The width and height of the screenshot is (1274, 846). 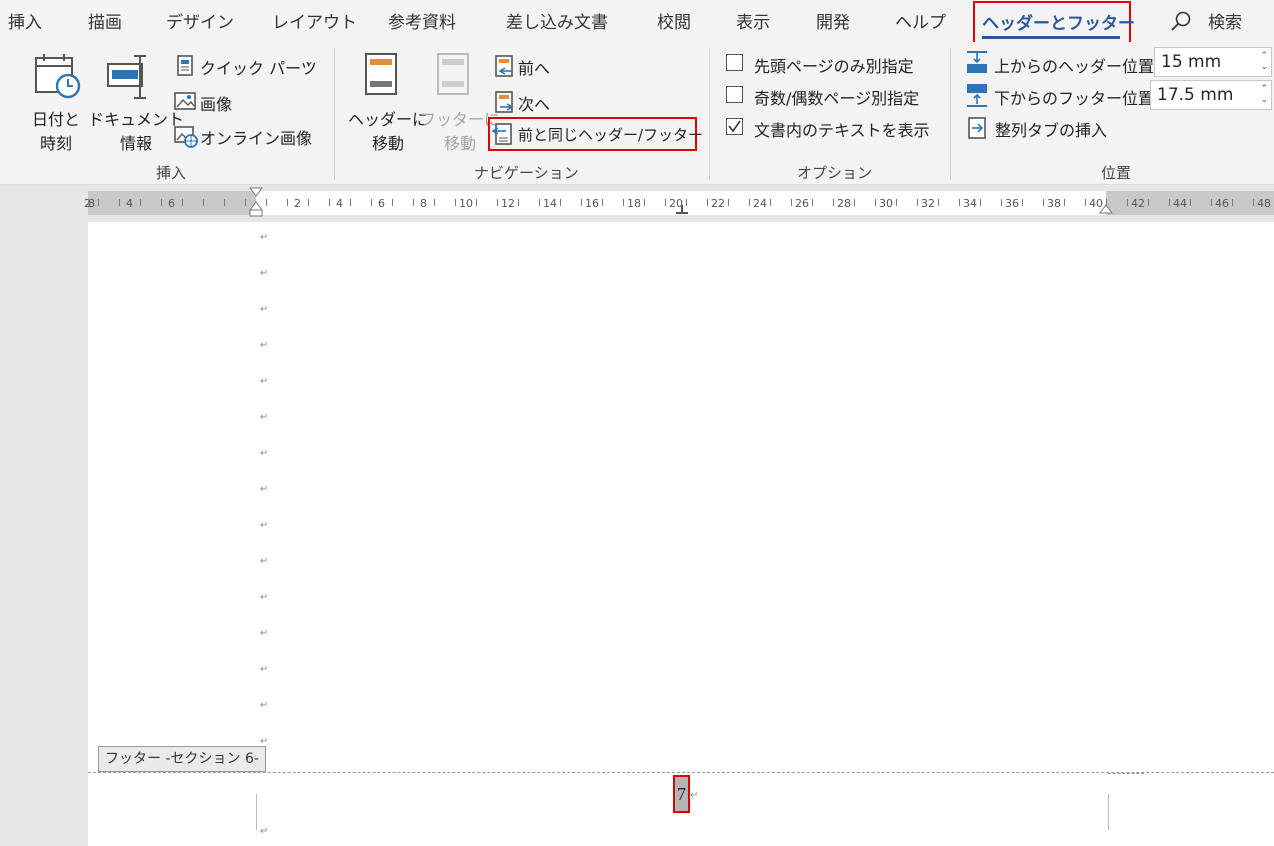 What do you see at coordinates (977, 128) in the screenshot?
I see `alignment-tab-icon` at bounding box center [977, 128].